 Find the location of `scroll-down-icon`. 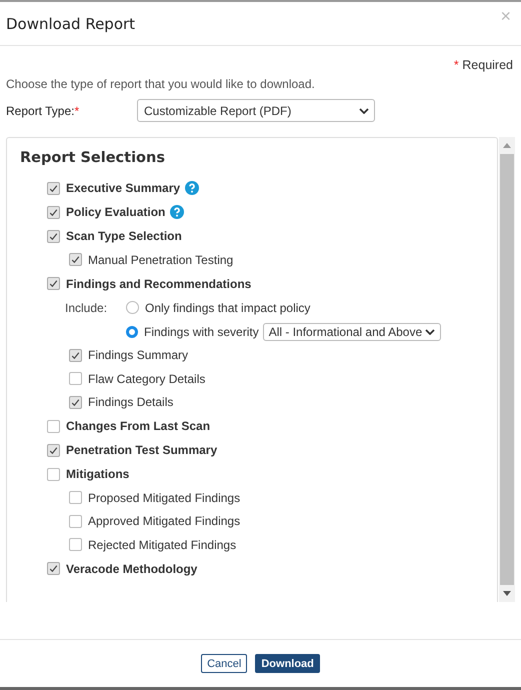

scroll-down-icon is located at coordinates (507, 593).